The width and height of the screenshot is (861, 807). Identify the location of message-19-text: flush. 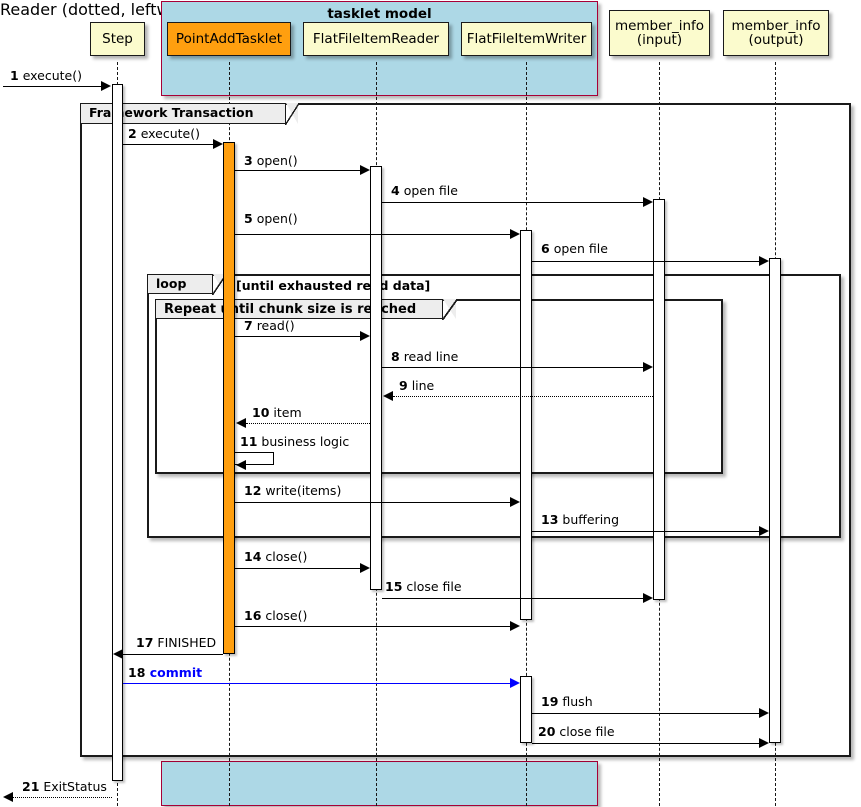
(577, 701).